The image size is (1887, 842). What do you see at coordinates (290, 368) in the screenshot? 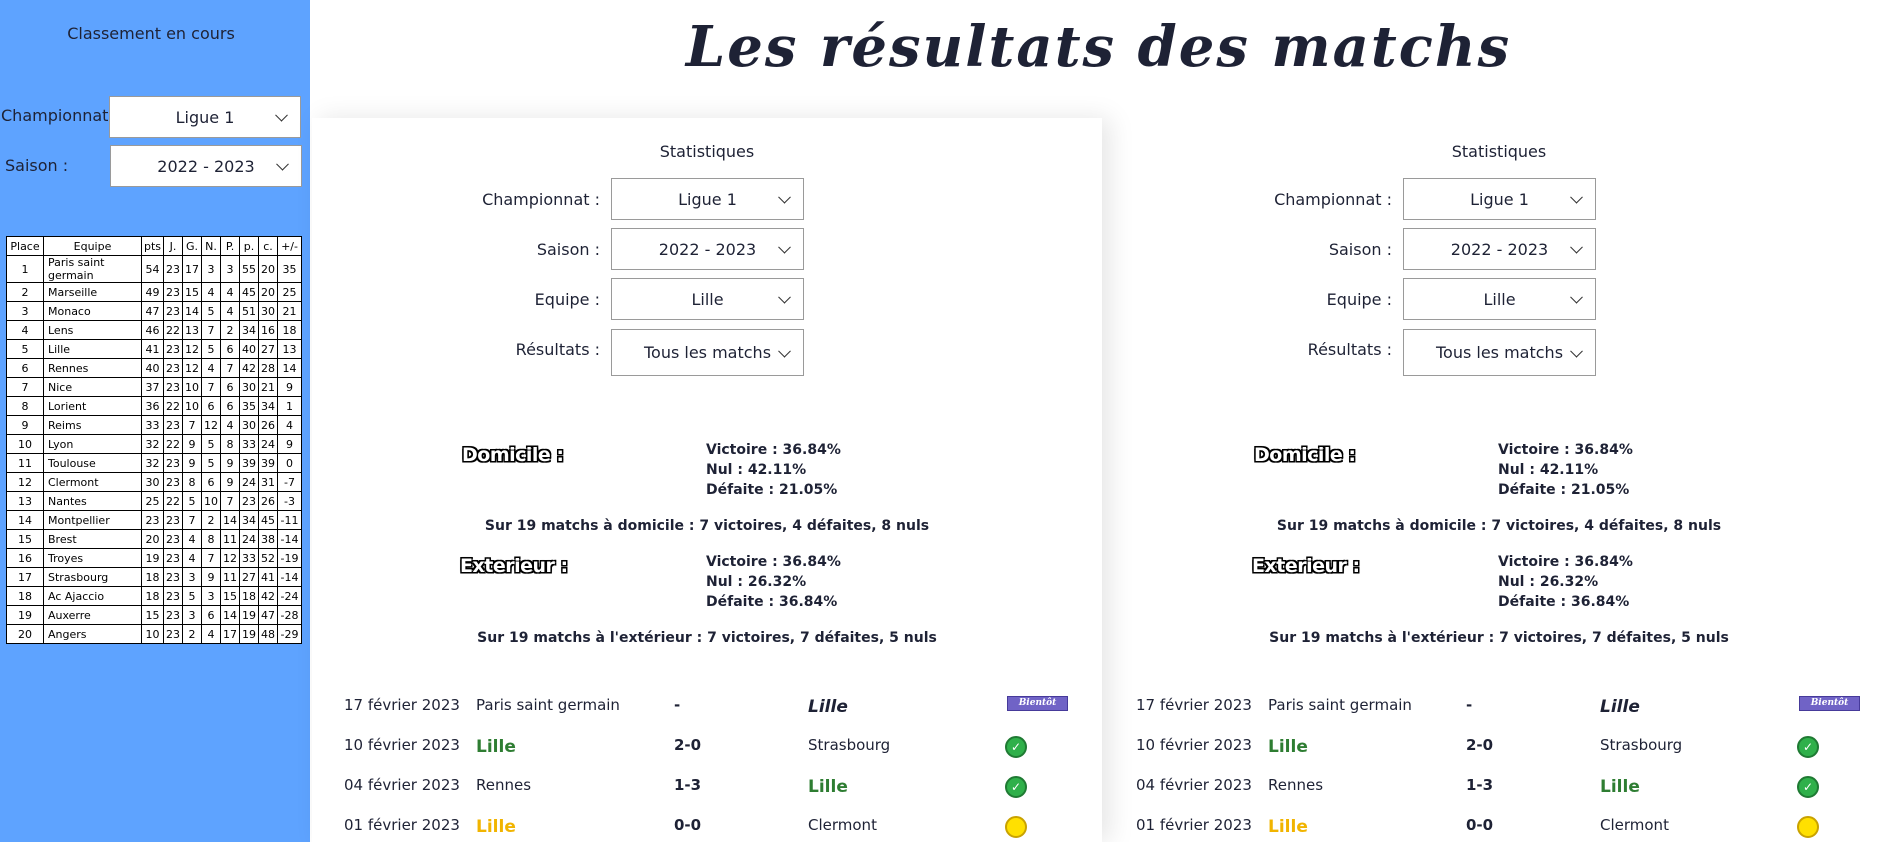
I see `cell-diff: 14` at bounding box center [290, 368].